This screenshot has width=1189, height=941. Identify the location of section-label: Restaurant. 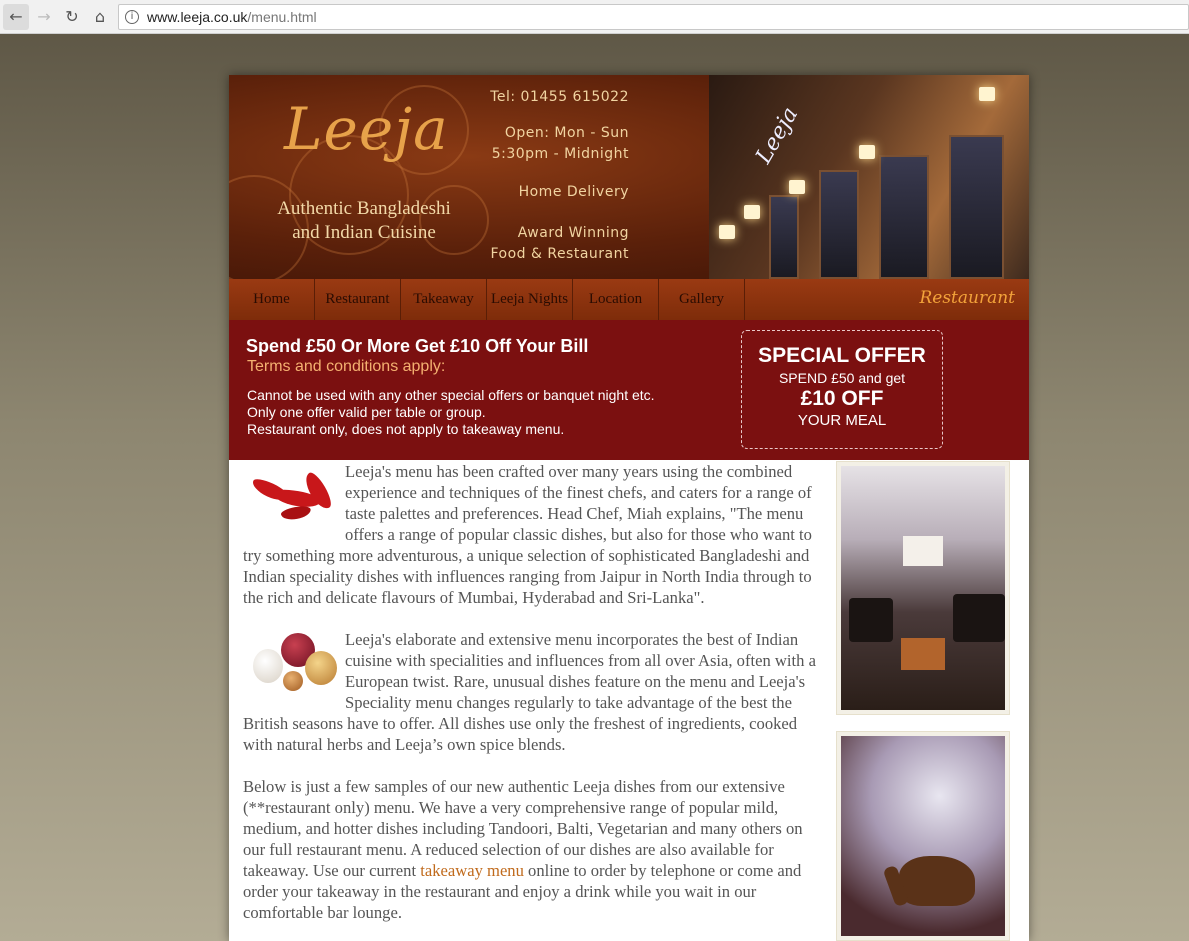
(967, 298).